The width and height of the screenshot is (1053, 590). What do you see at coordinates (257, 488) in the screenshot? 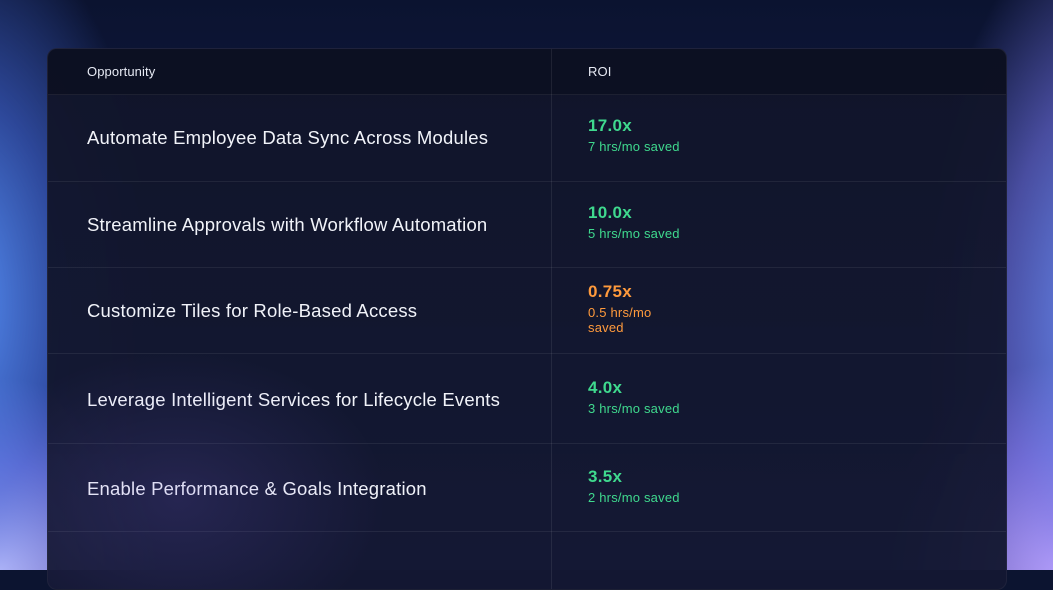
I see `opportunity-label: Enable Performance & Goals Integration` at bounding box center [257, 488].